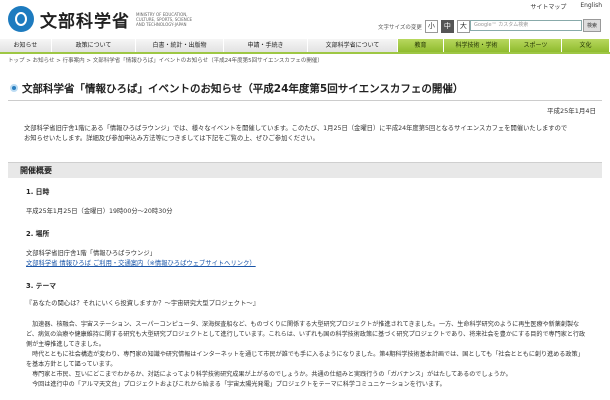  Describe the element at coordinates (400, 27) in the screenshot. I see `font-size-label: 文字サイズの変更` at that location.